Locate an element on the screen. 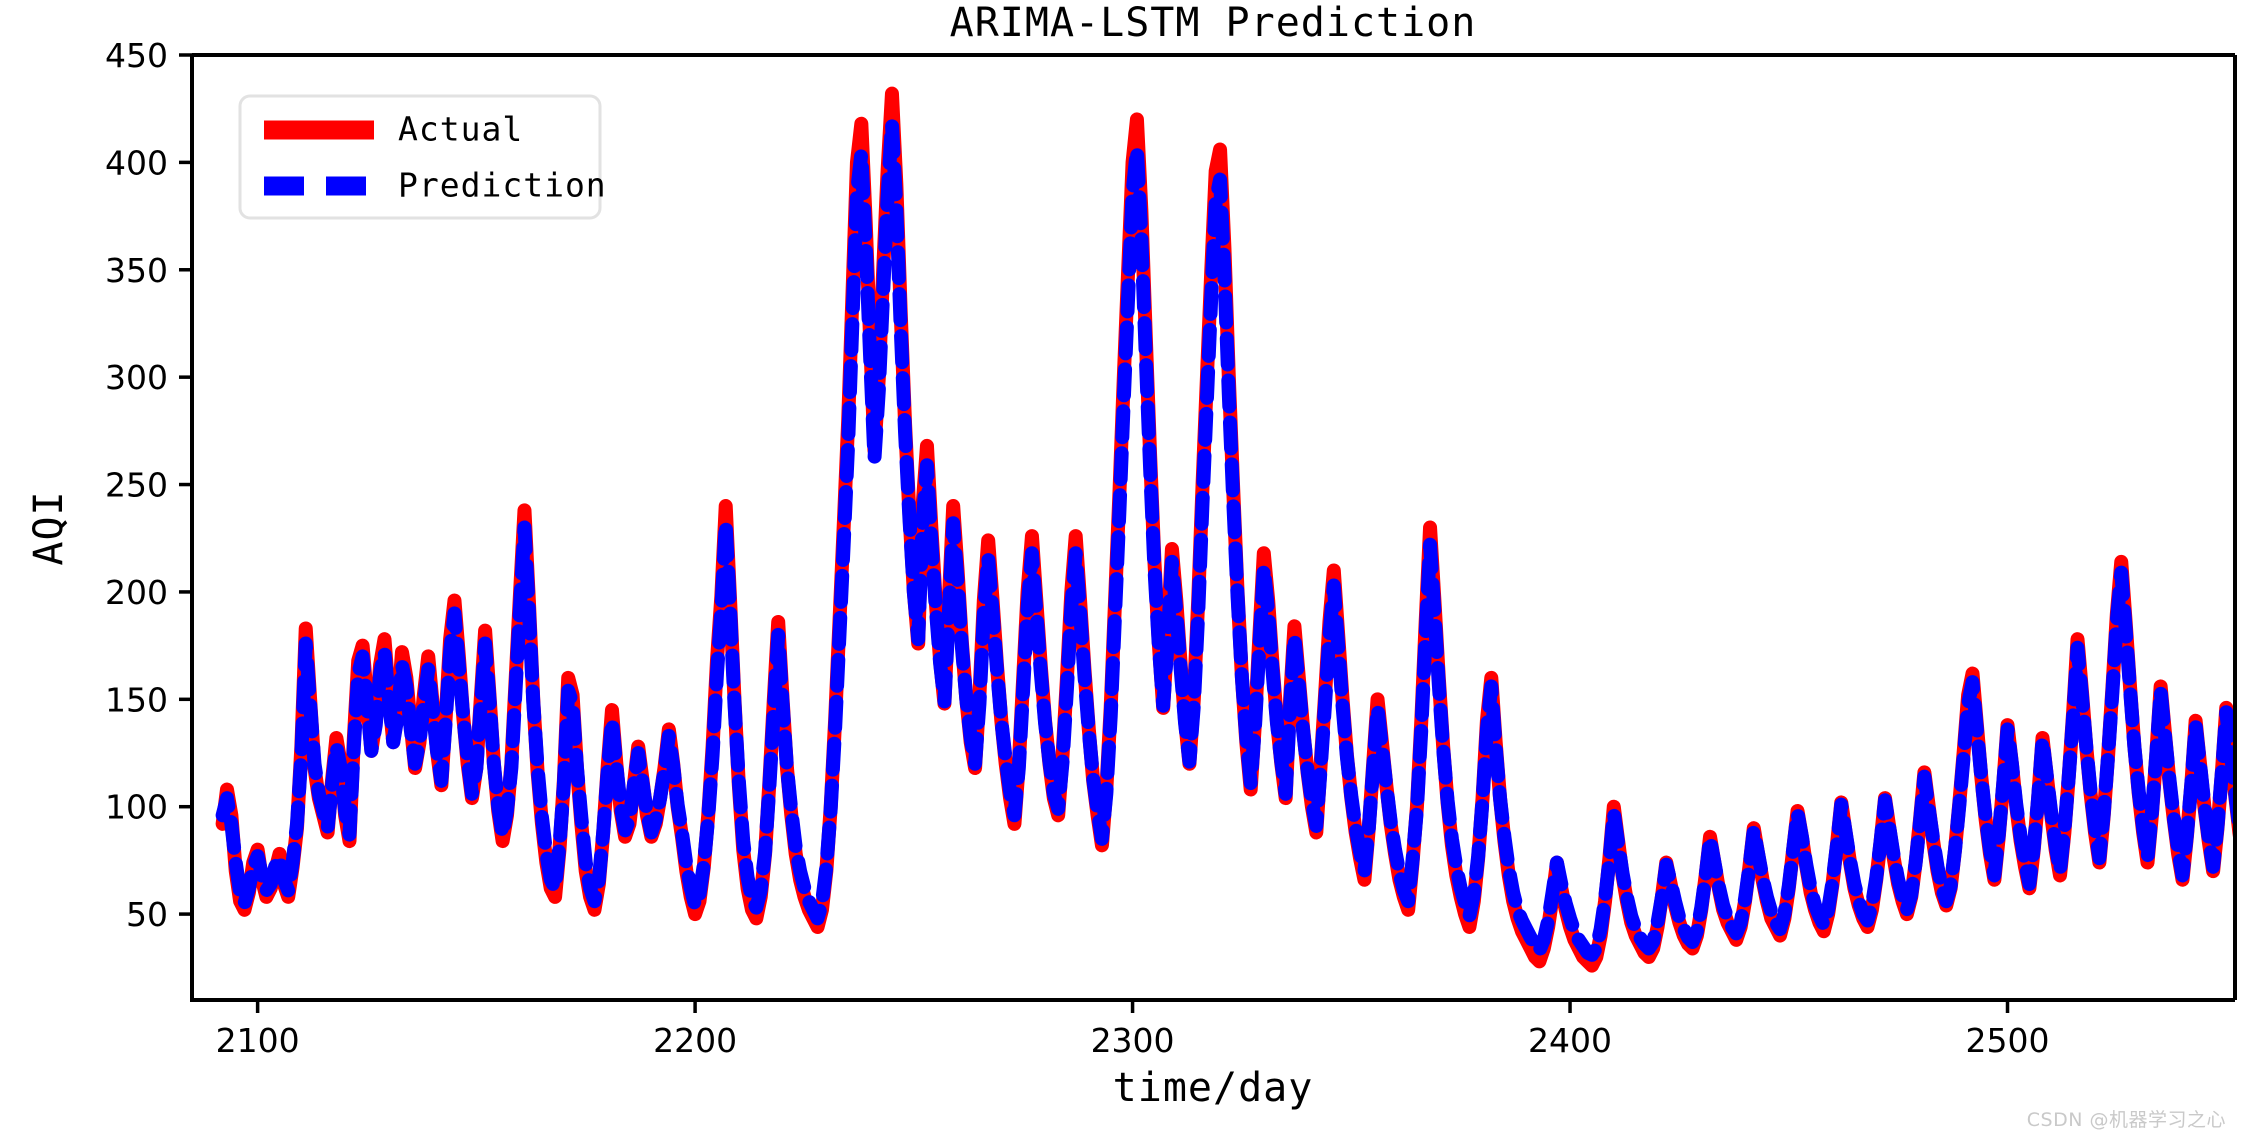  y-tick-label: 250 is located at coordinates (136, 485).